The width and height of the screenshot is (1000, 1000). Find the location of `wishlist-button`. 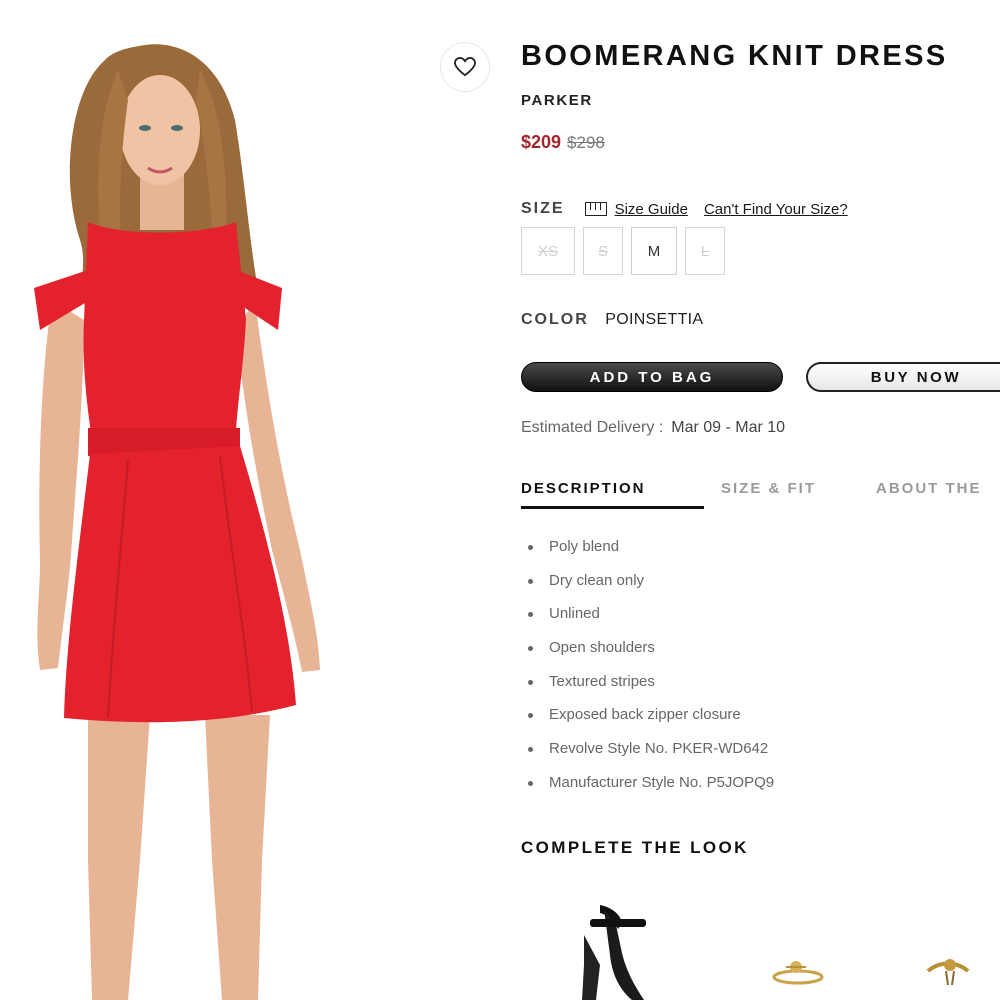

wishlist-button is located at coordinates (465, 67).